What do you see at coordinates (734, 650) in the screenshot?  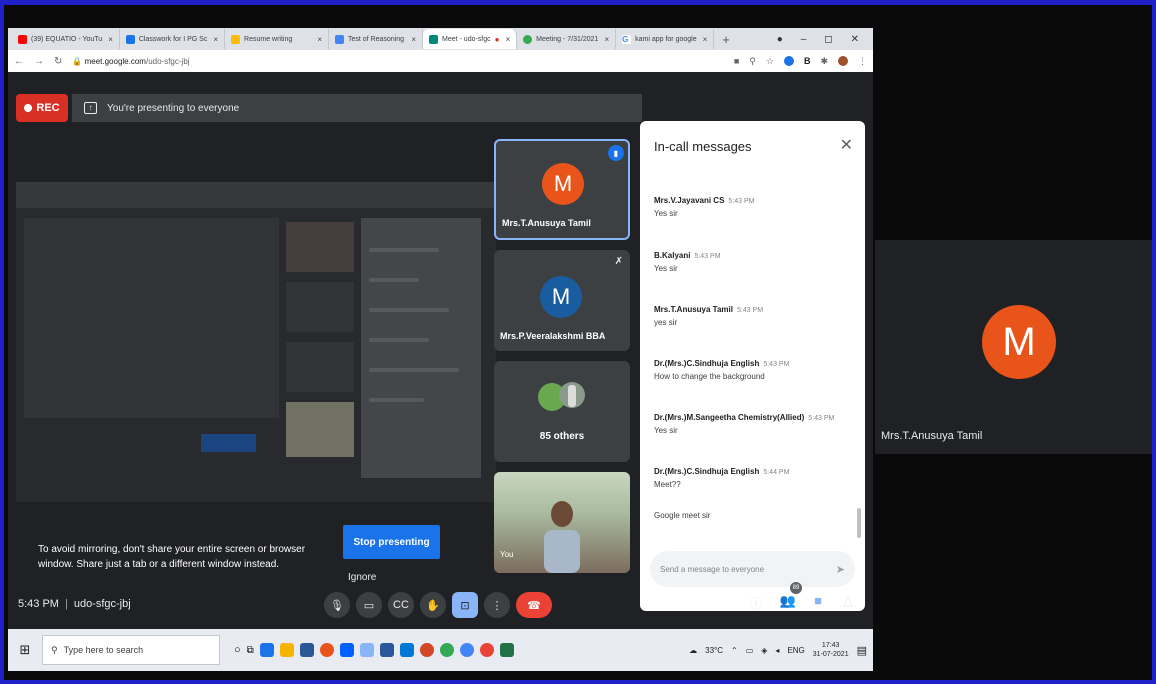 I see `tray-arrow-icon: ⌃` at bounding box center [734, 650].